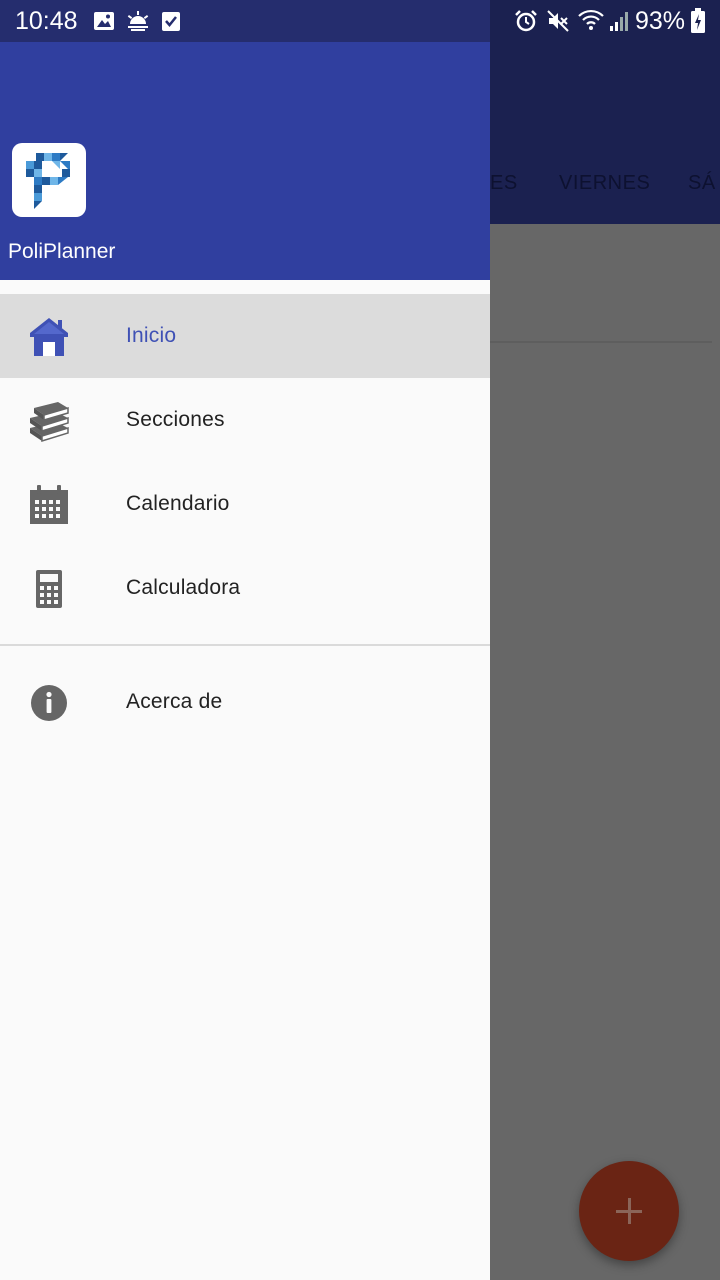 This screenshot has width=720, height=1280. Describe the element at coordinates (178, 503) in the screenshot. I see `menu-label-calendario: Calendario` at that location.